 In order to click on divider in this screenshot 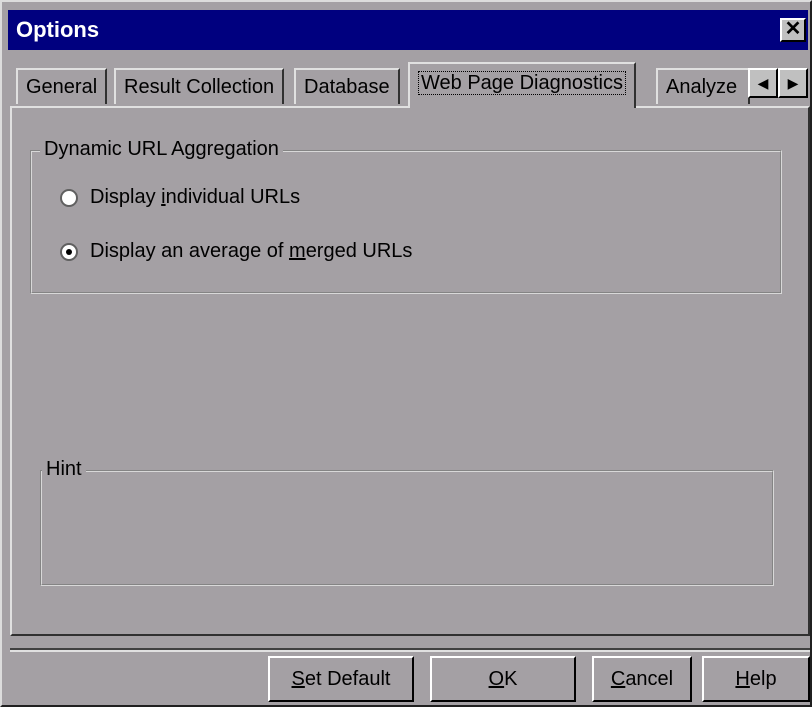, I will do `click(410, 650)`.